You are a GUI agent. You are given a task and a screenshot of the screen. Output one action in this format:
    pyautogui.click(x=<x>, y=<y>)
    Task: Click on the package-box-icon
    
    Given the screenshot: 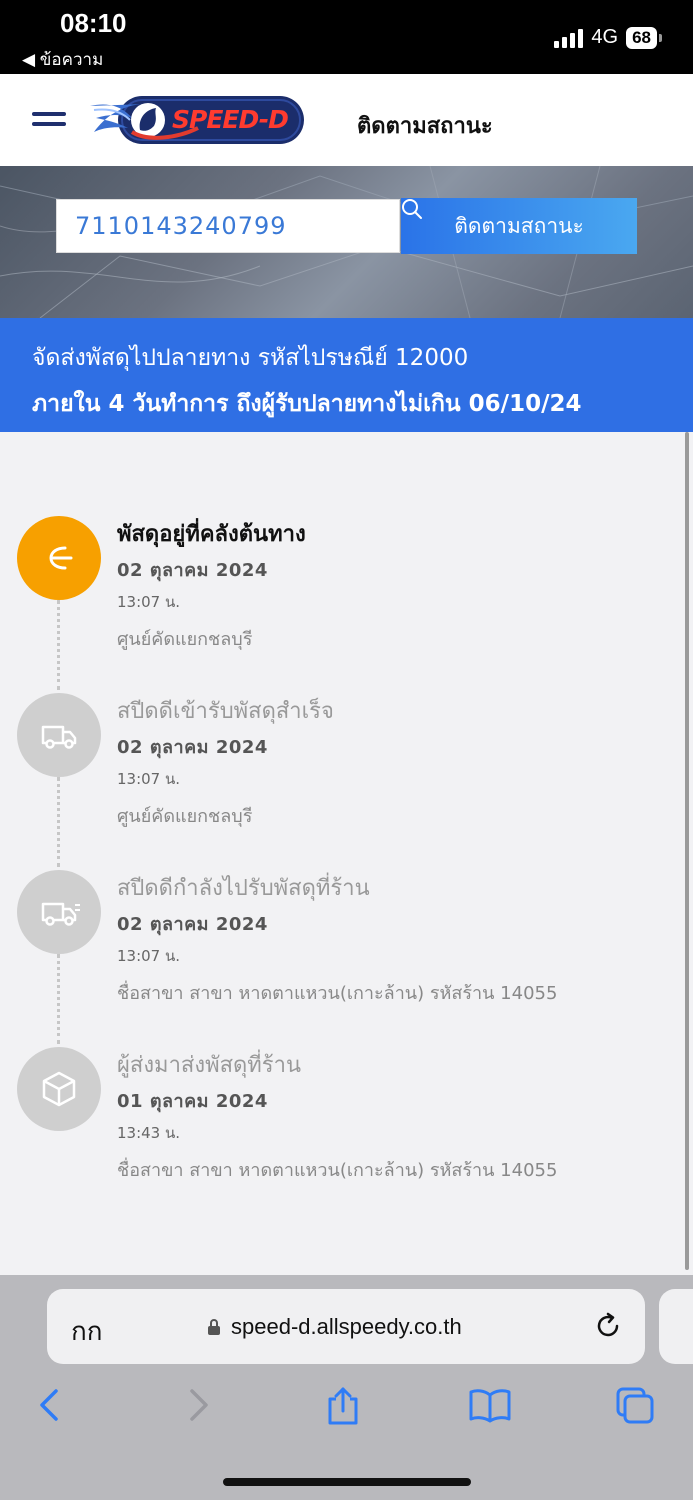 What is the action you would take?
    pyautogui.click(x=59, y=1089)
    